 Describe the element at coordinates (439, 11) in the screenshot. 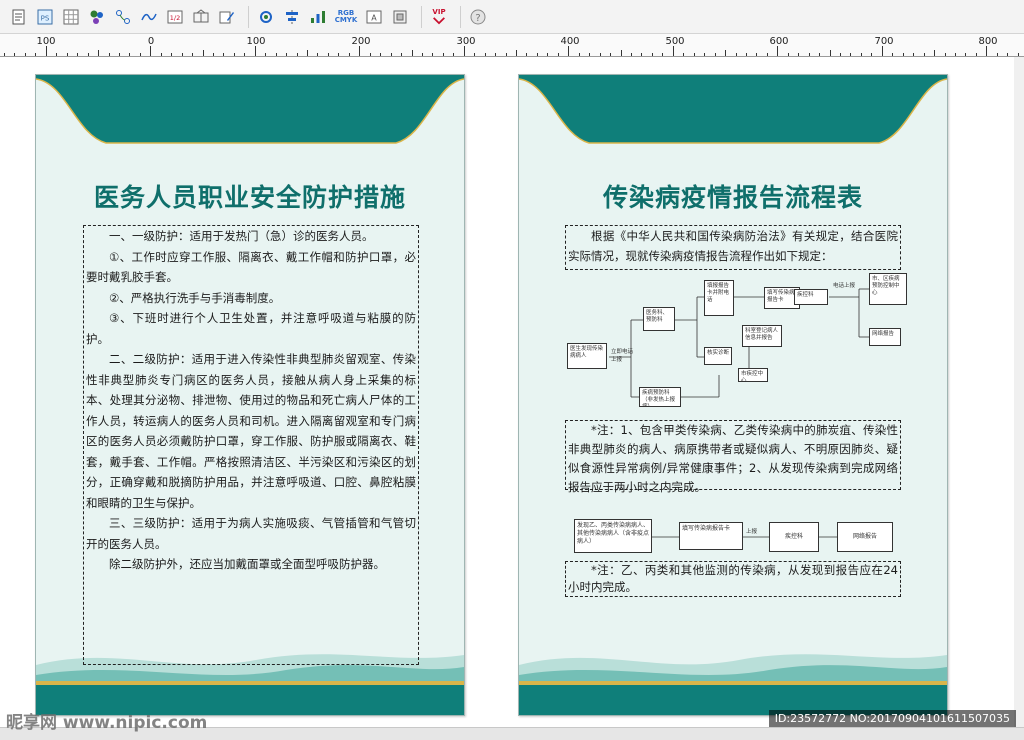

I see `vip-label: VIP` at that location.